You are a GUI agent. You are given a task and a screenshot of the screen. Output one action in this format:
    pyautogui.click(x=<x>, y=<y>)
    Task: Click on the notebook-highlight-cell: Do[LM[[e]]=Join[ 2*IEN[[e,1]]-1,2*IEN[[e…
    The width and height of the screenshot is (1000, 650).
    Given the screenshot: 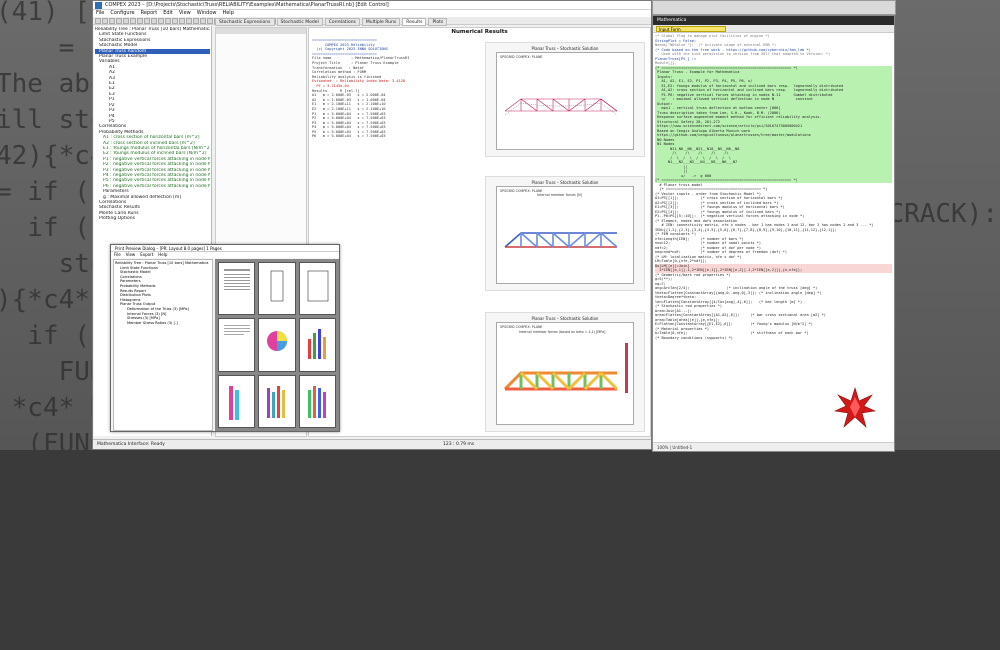 What is the action you would take?
    pyautogui.click(x=773, y=268)
    